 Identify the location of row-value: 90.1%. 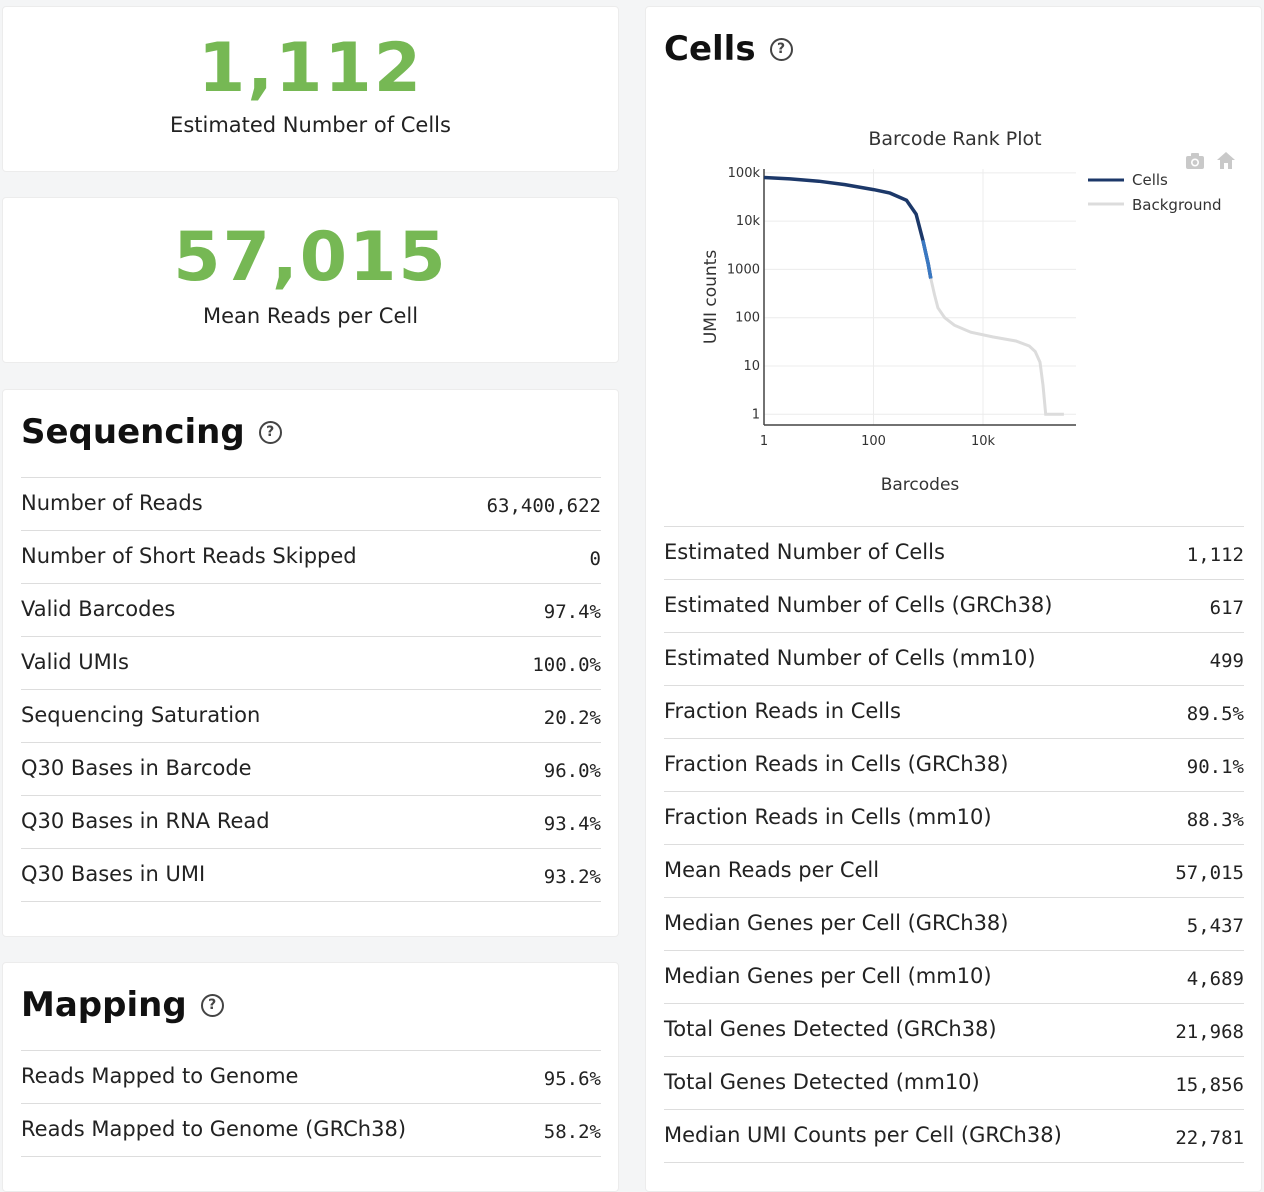
(1215, 767).